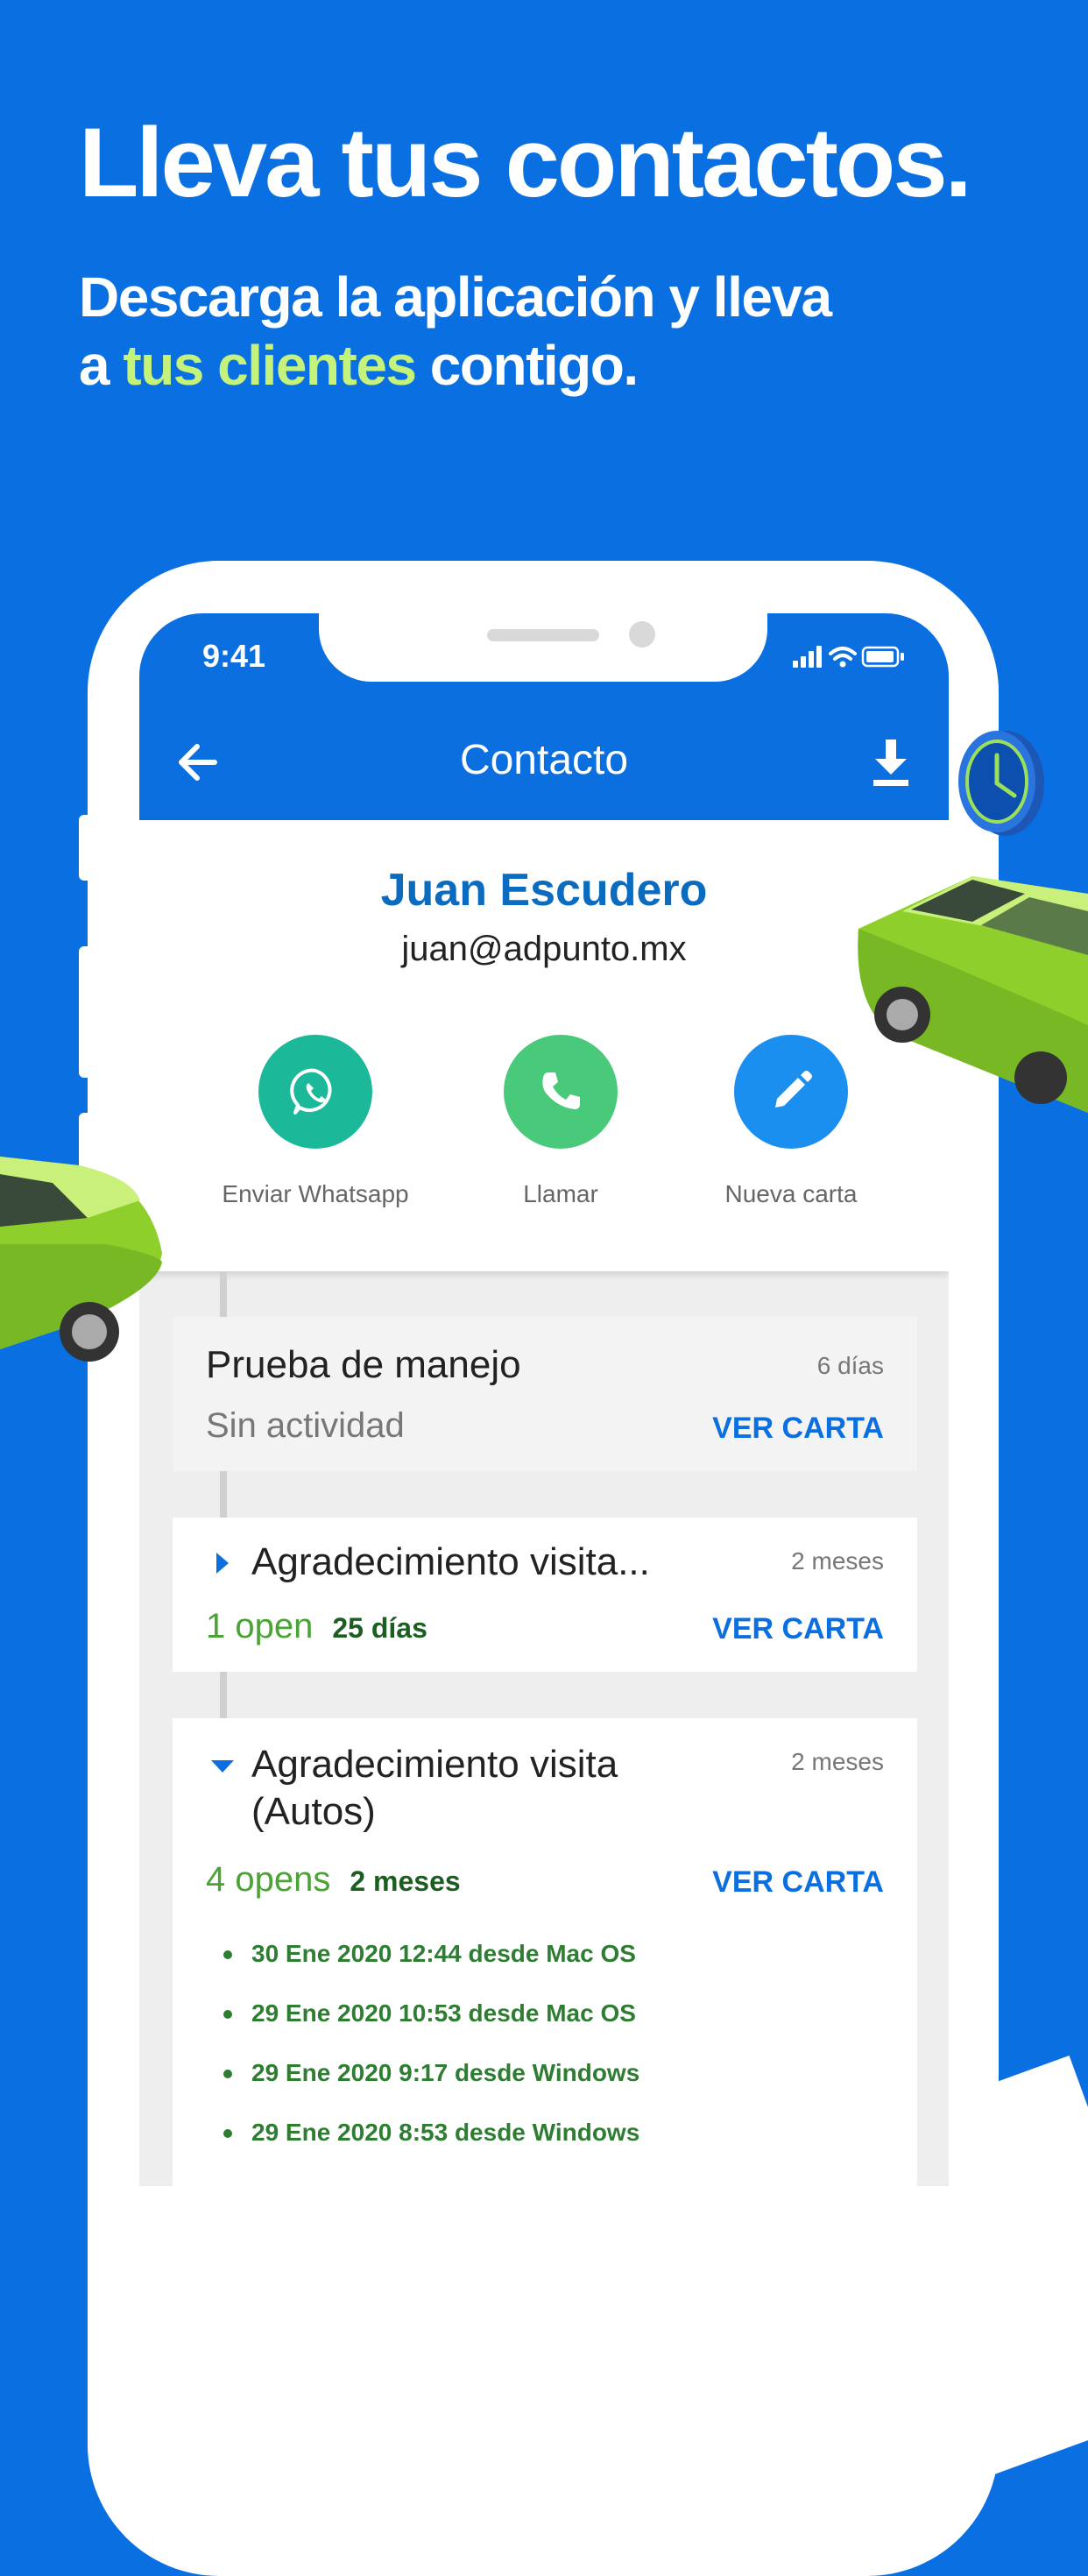 The height and width of the screenshot is (2576, 1088). I want to click on status-icons, so click(850, 658).